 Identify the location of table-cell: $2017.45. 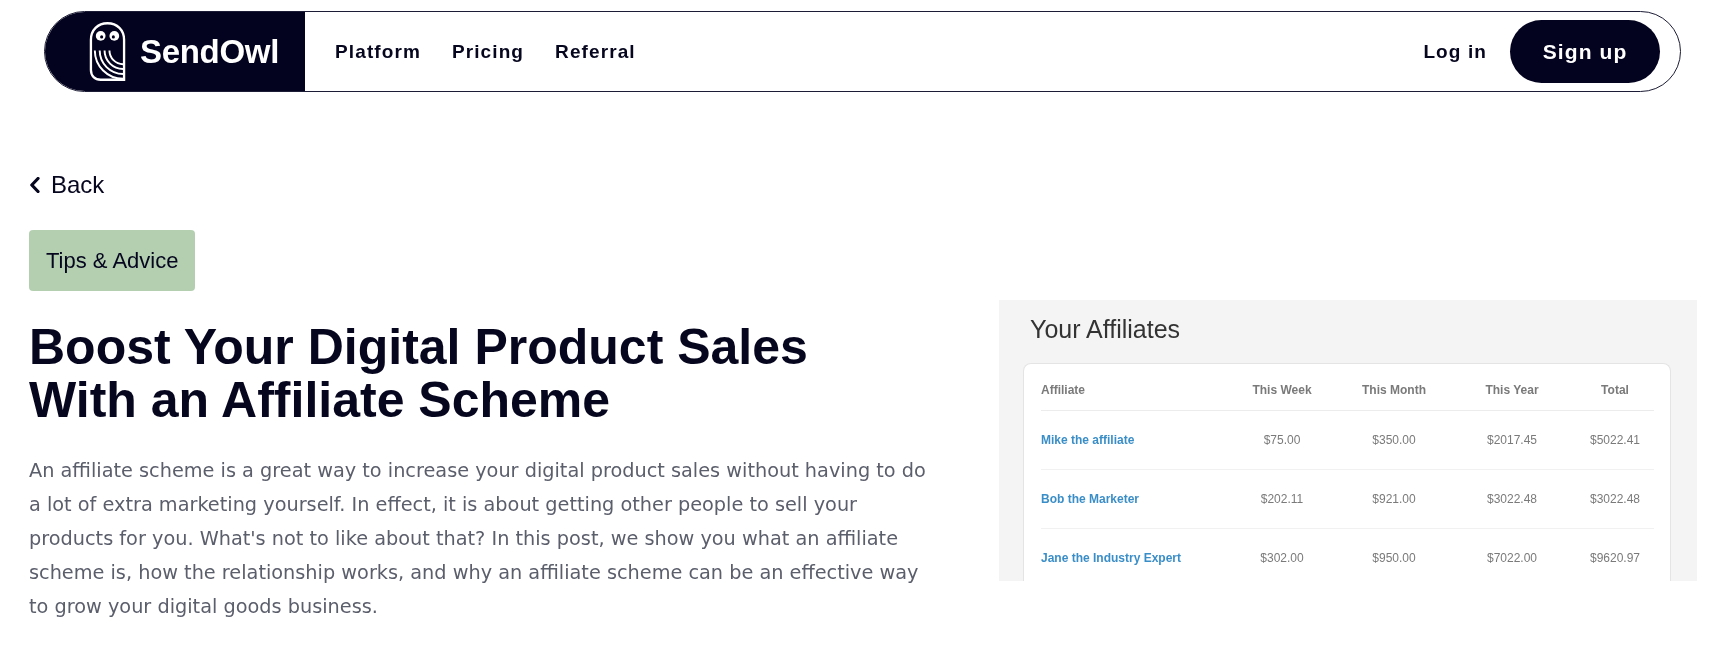
(1512, 440).